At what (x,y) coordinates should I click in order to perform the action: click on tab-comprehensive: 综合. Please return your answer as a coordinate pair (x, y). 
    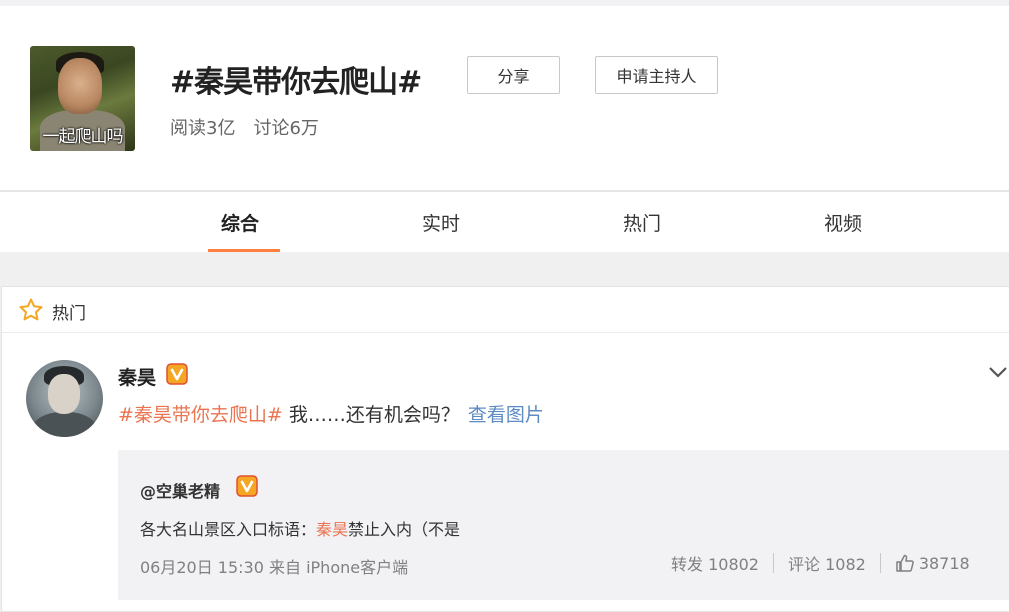
    Looking at the image, I should click on (240, 222).